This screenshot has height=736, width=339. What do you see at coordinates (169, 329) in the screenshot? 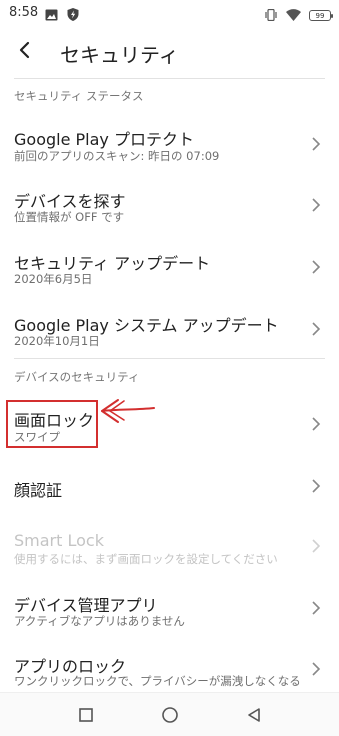
I see `row-play-system-update: Google Play システム アップデート 2020年10月1日` at bounding box center [169, 329].